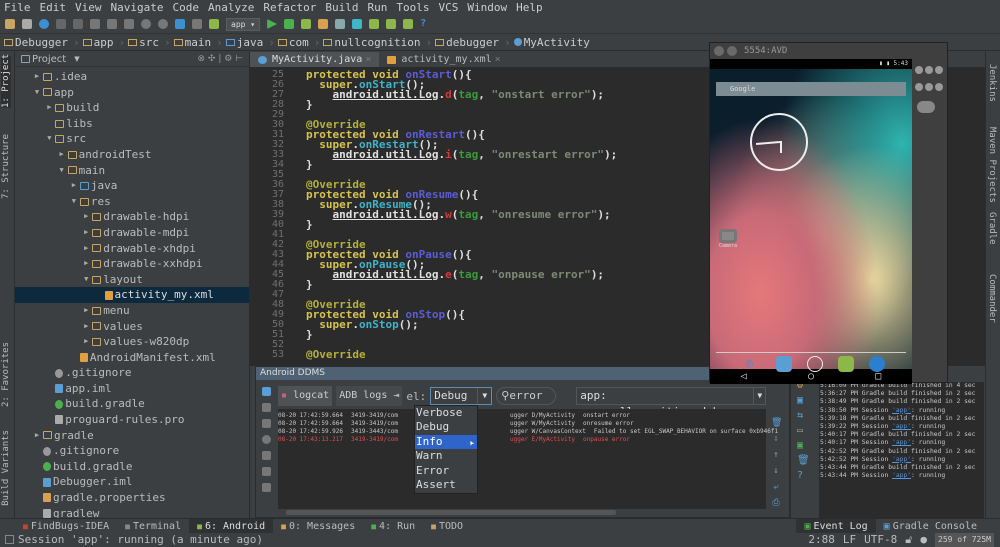 The height and width of the screenshot is (547, 1000). I want to click on app-filter-select: app: com.nullcognition.debugger▼, so click(671, 402).